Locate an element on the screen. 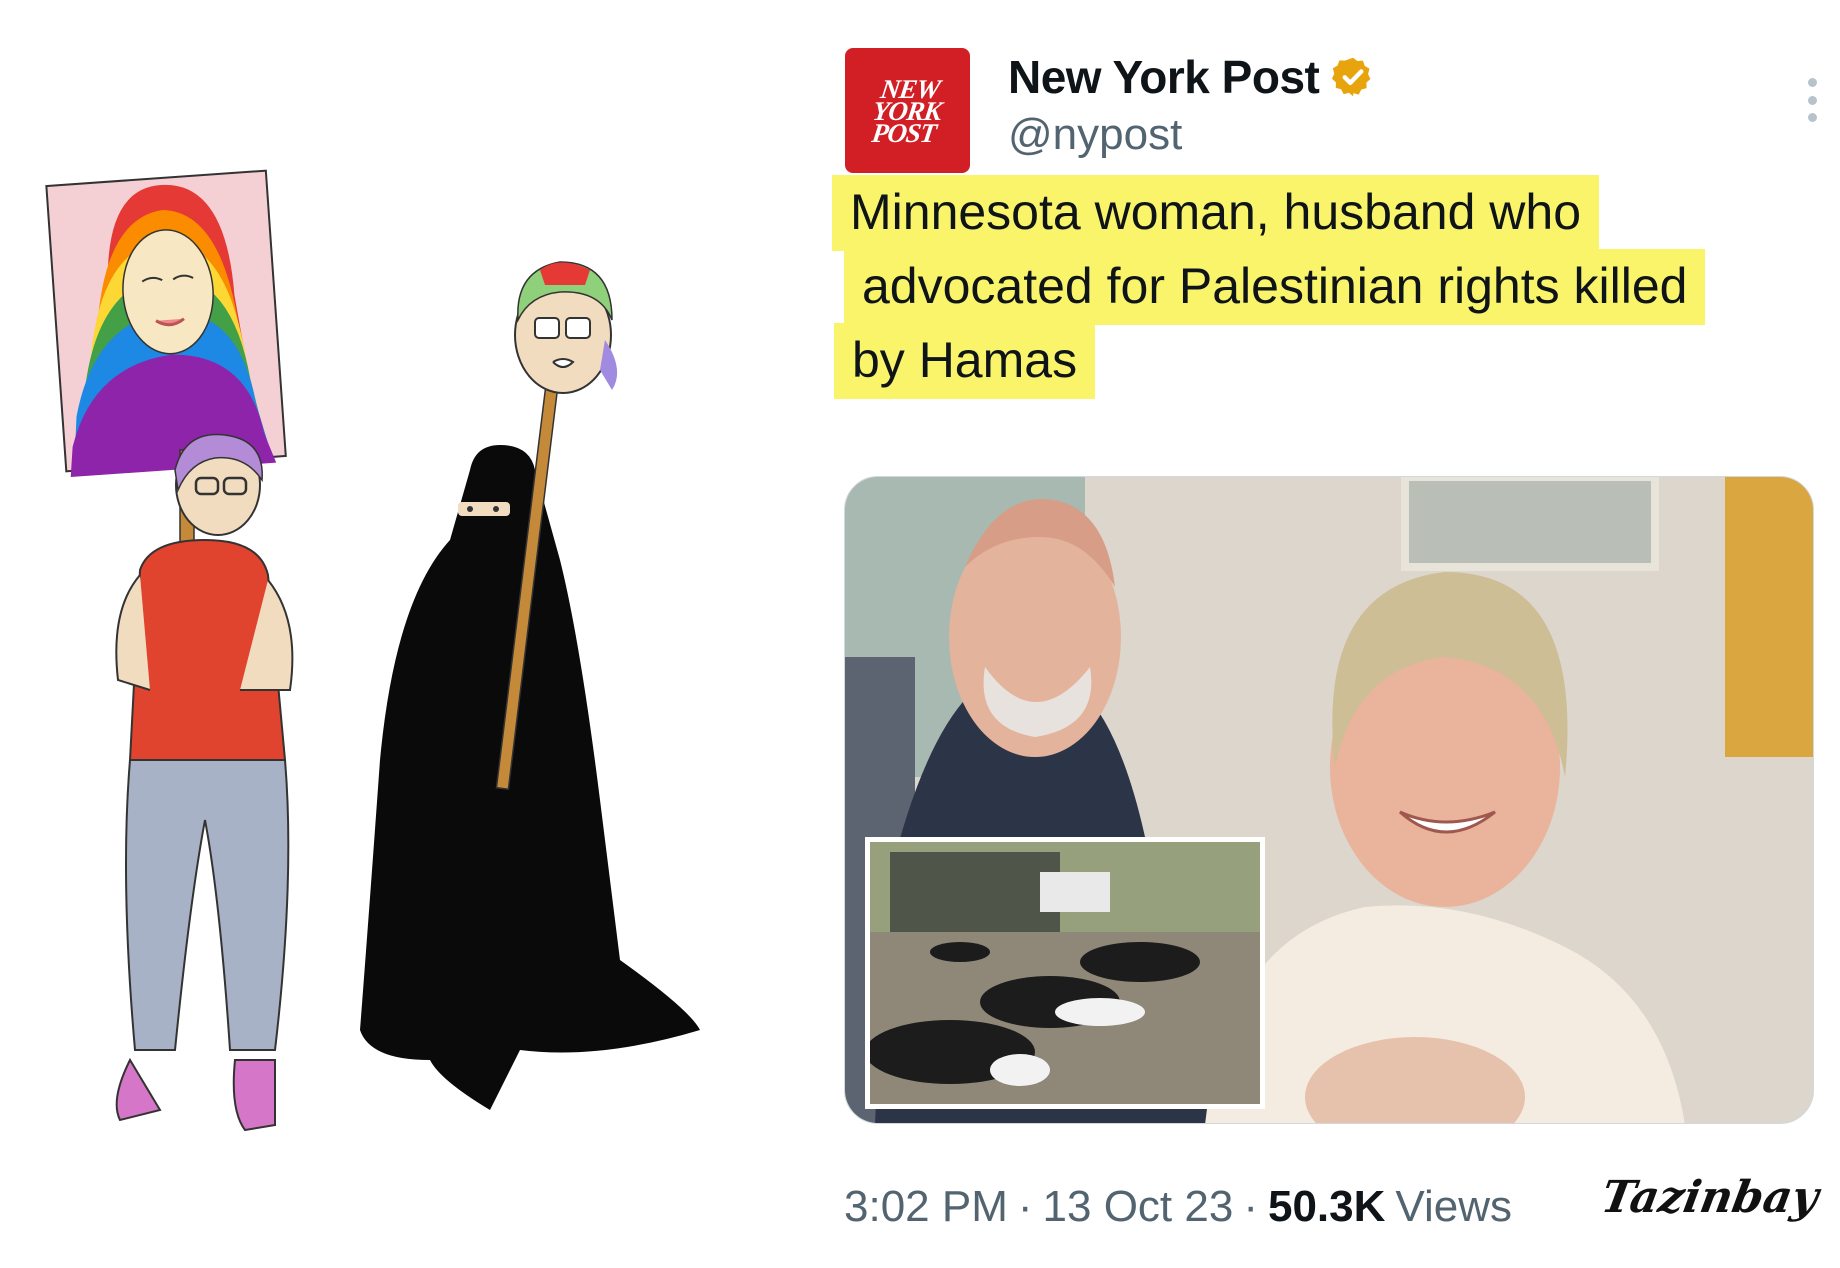 The image size is (1840, 1268). protester-figure is located at coordinates (204, 782).